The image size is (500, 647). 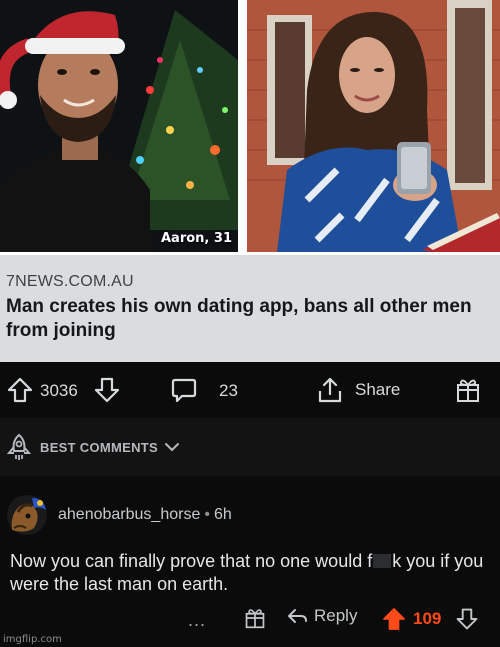 What do you see at coordinates (250, 447) in the screenshot?
I see `comment-sort-button: BEST COMMENTS` at bounding box center [250, 447].